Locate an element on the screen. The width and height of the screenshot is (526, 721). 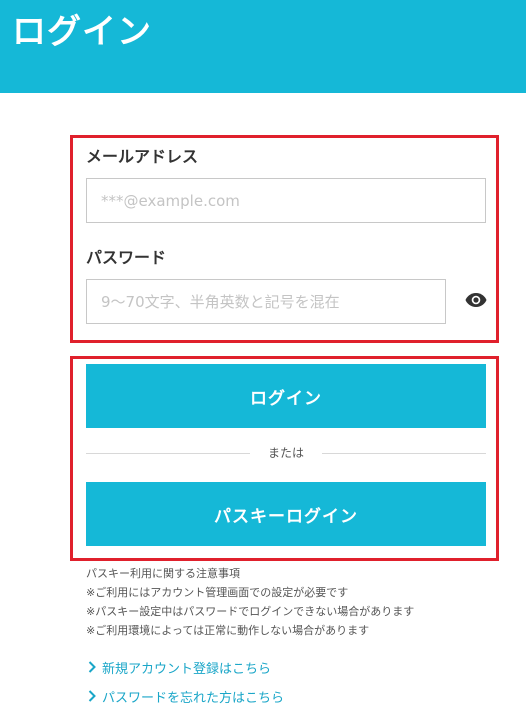
email-label: メールアドレス is located at coordinates (142, 156).